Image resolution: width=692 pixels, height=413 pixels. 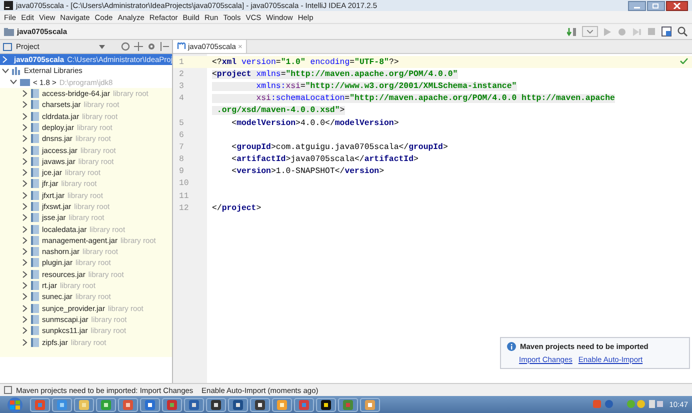 I want to click on code-line: <artifactId>java0705scala</artifactId>, so click(x=324, y=159).